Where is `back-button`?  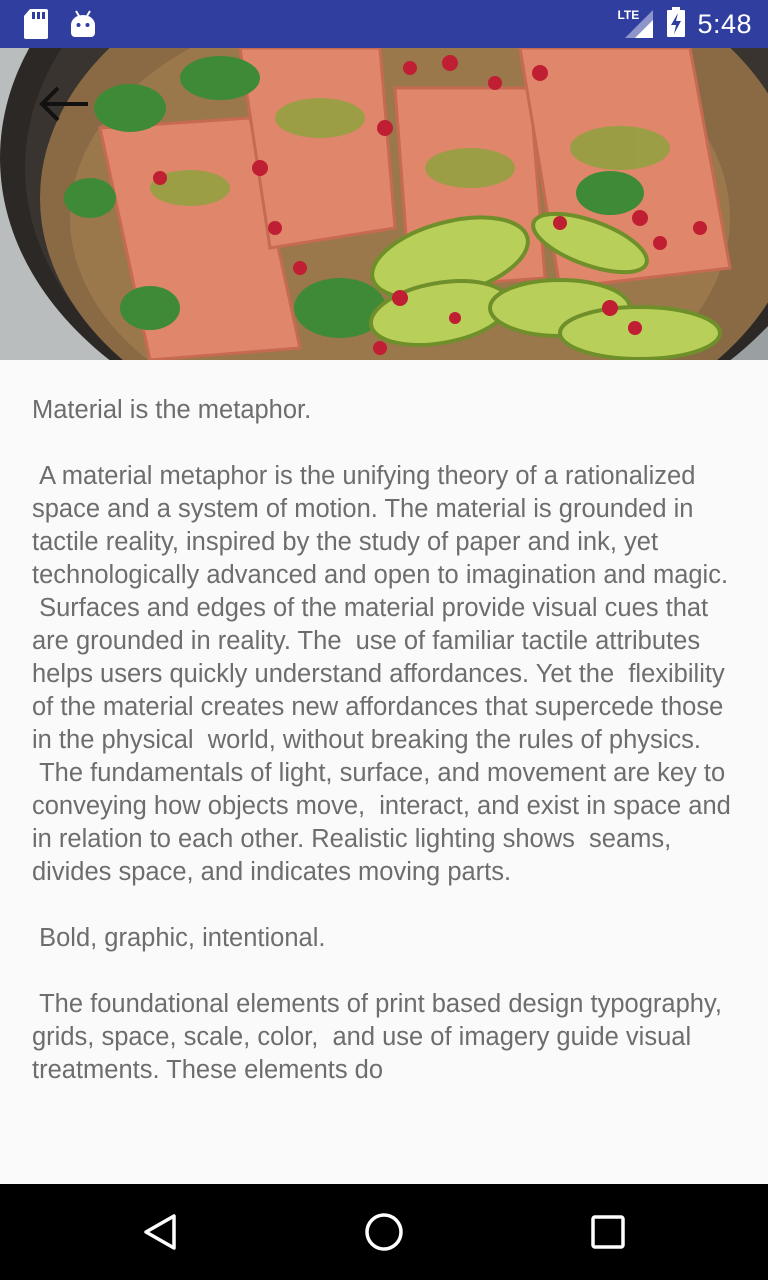
back-button is located at coordinates (64, 104).